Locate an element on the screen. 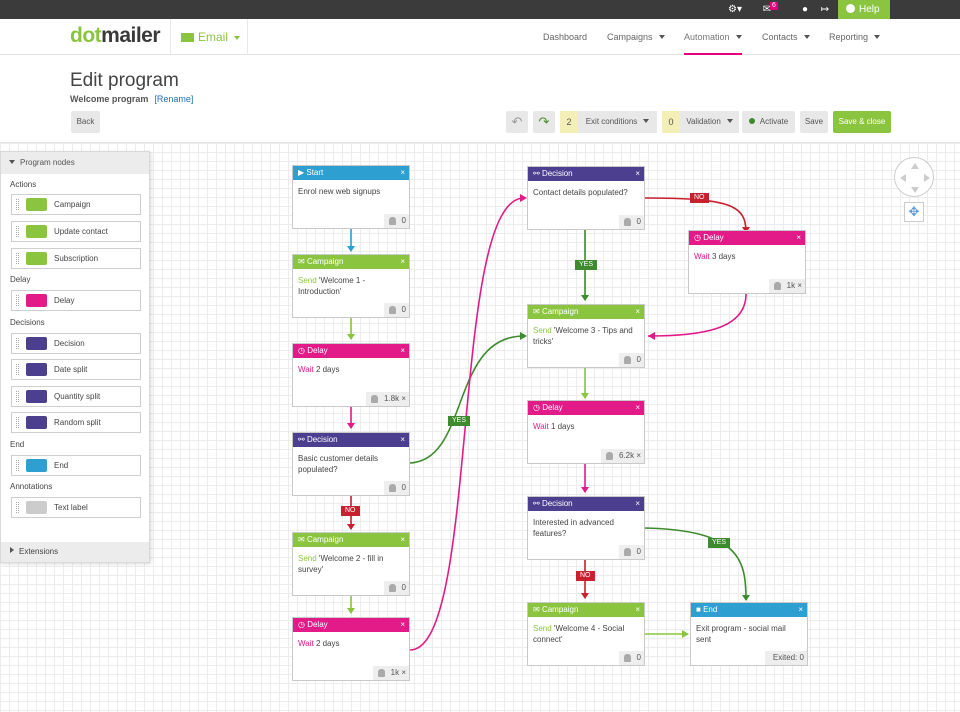 The image size is (960, 712). node-delay-4: ◷ Delay × Wait 1 days 6.2k × is located at coordinates (586, 432).